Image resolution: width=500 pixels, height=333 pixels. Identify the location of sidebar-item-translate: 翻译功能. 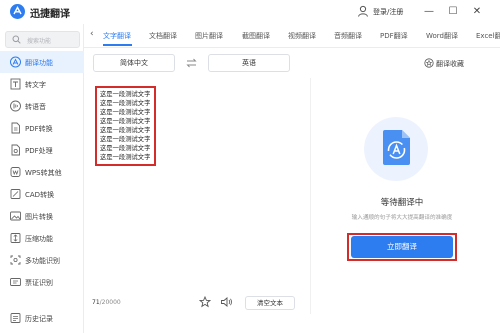
(42, 62).